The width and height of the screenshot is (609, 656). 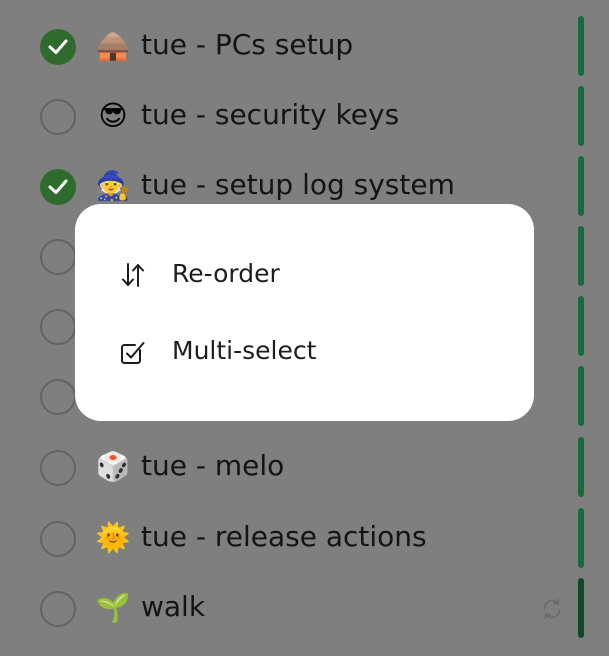 What do you see at coordinates (552, 609) in the screenshot?
I see `repeat-icon` at bounding box center [552, 609].